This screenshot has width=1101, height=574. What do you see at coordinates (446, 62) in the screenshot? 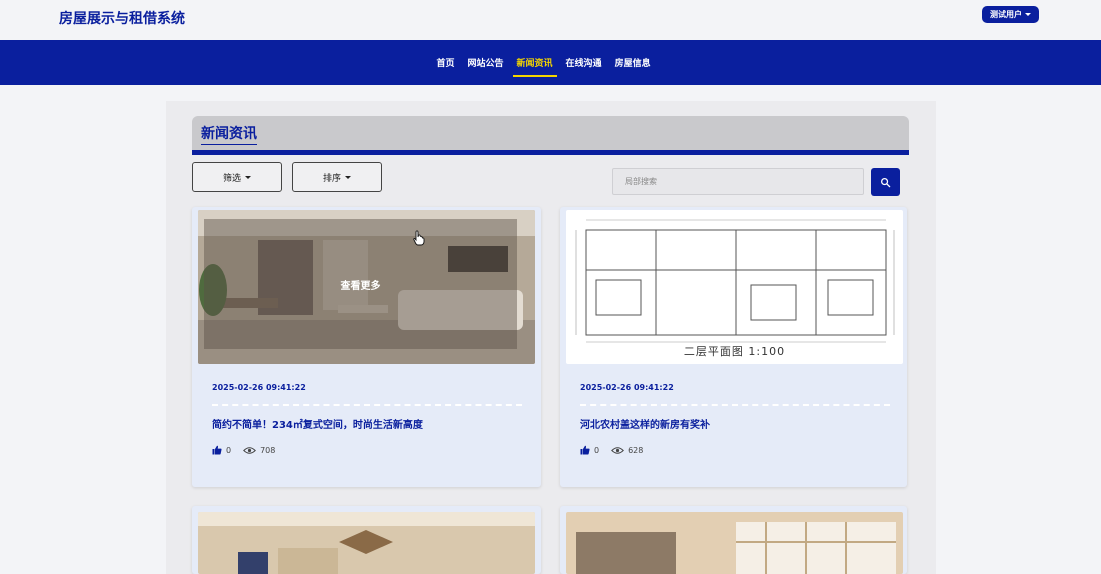
I see `nav-item-home: 首页` at bounding box center [446, 62].